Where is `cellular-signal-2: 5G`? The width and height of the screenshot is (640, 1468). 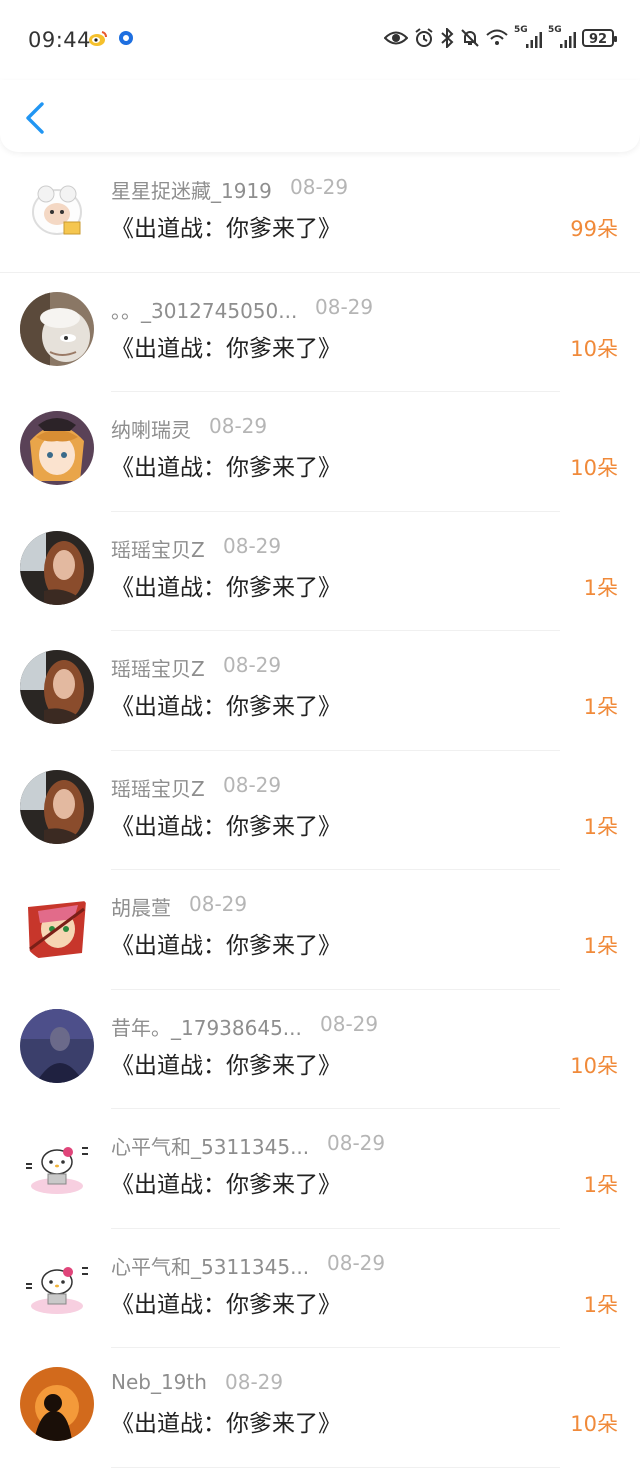
cellular-signal-2: 5G is located at coordinates (562, 36).